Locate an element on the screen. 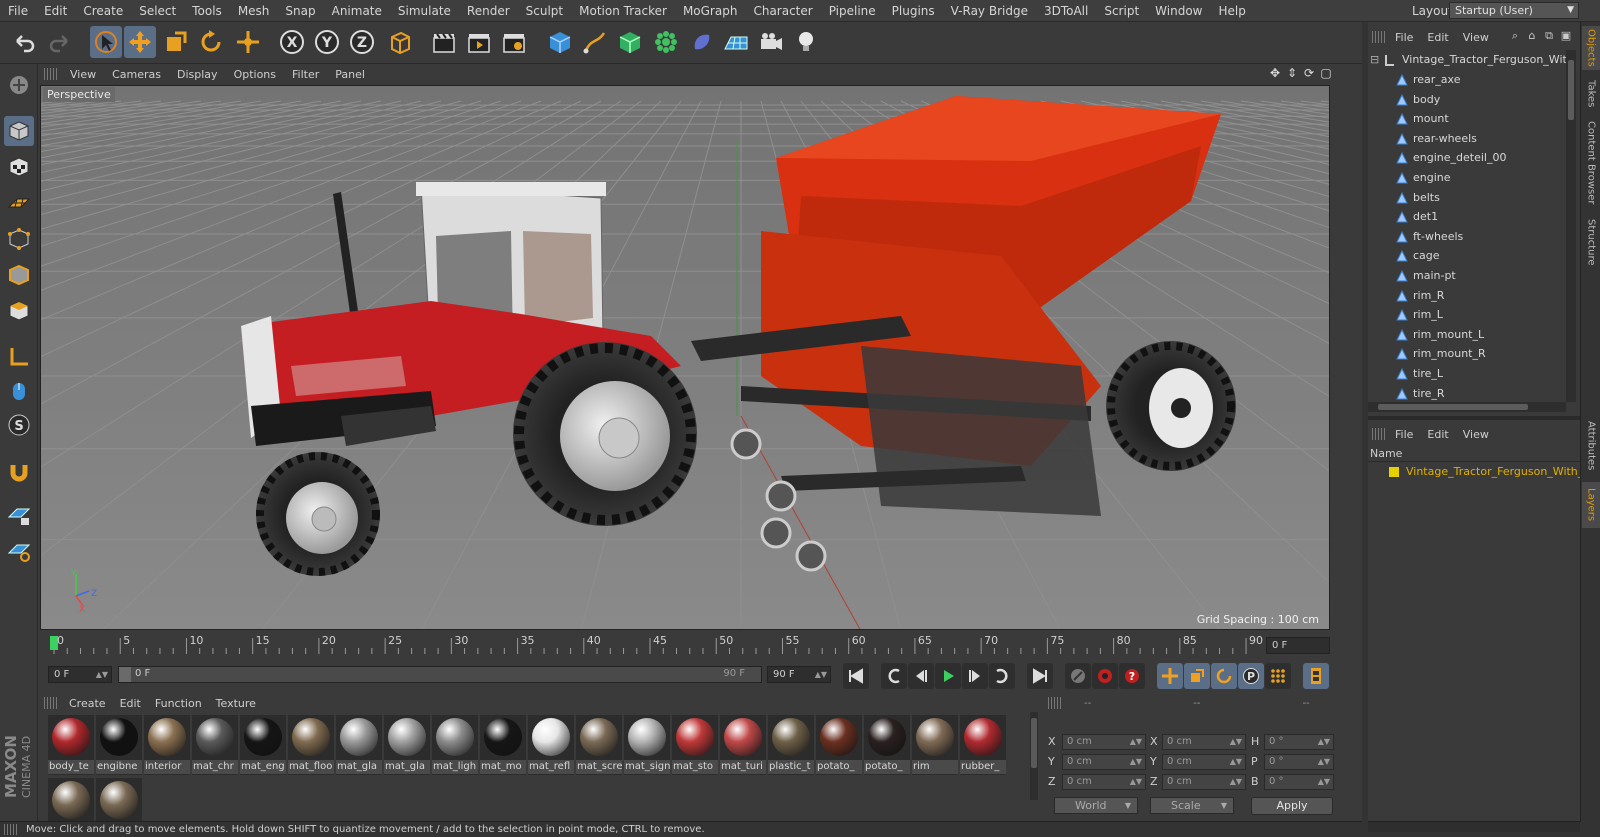 Image resolution: width=1600 pixels, height=837 pixels. maximize-icon: ▣ is located at coordinates (1566, 36).